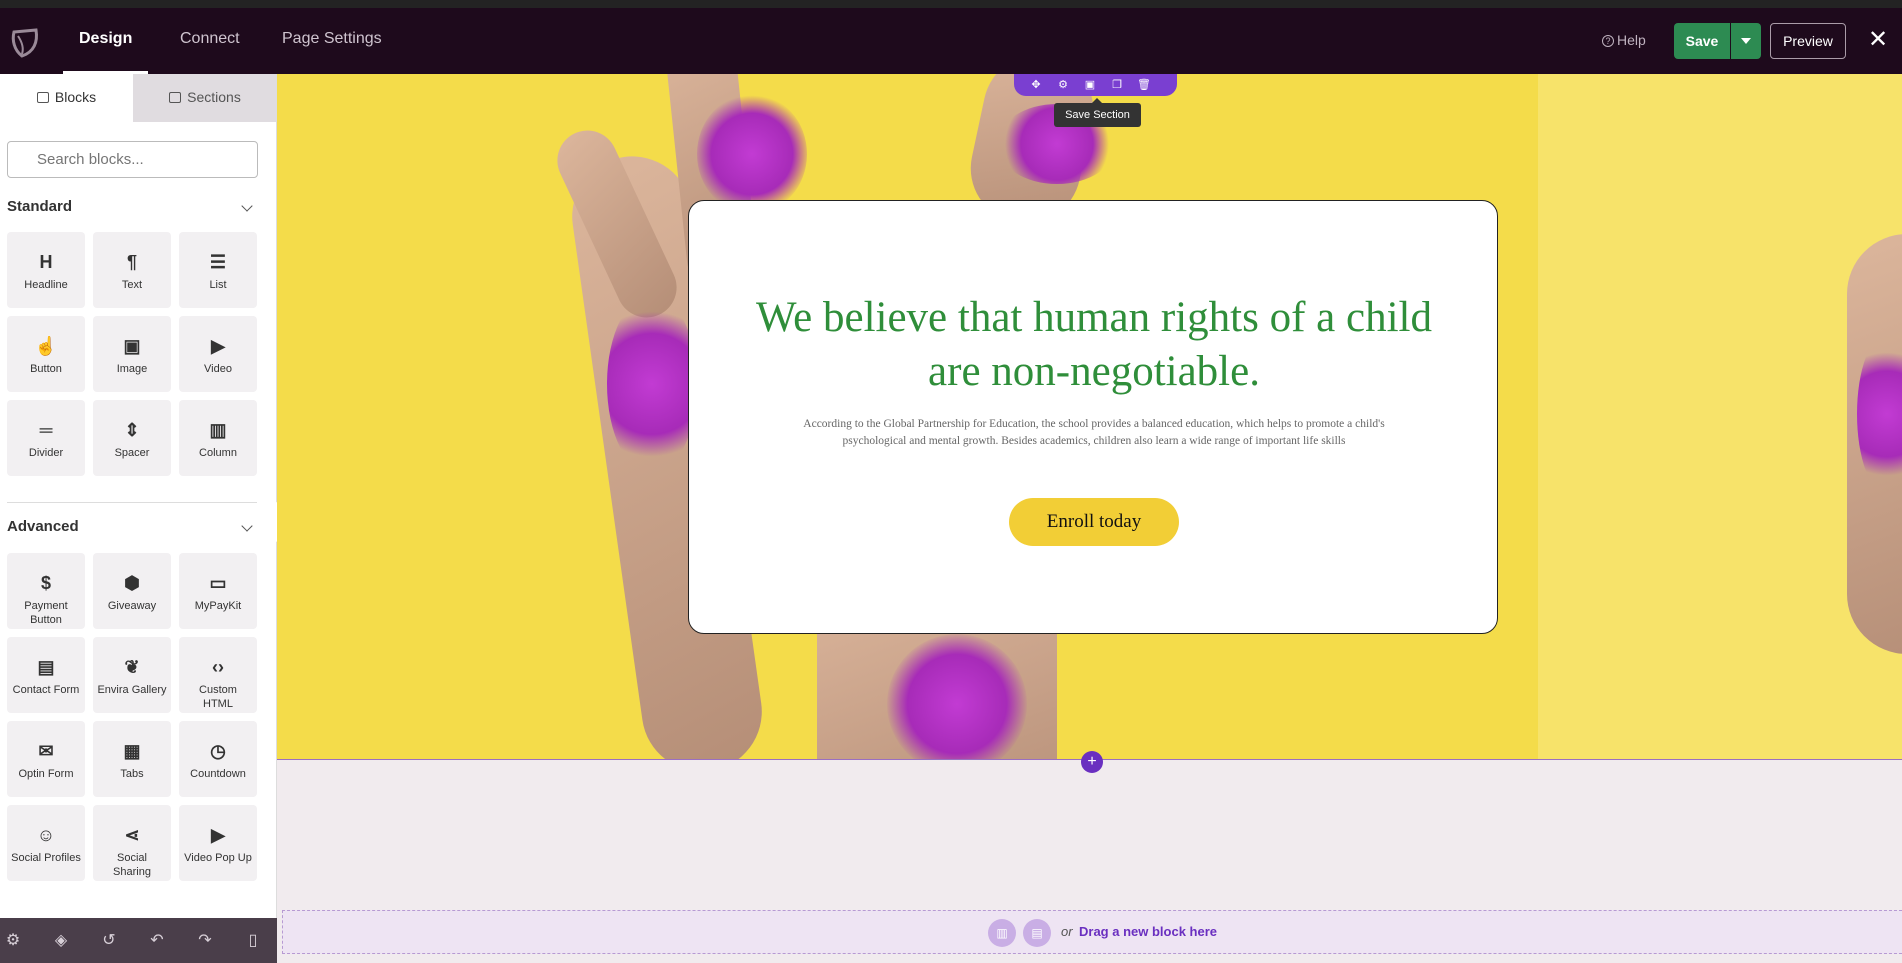 Image resolution: width=1902 pixels, height=963 pixels. I want to click on layers-icon: ◈, so click(61, 941).